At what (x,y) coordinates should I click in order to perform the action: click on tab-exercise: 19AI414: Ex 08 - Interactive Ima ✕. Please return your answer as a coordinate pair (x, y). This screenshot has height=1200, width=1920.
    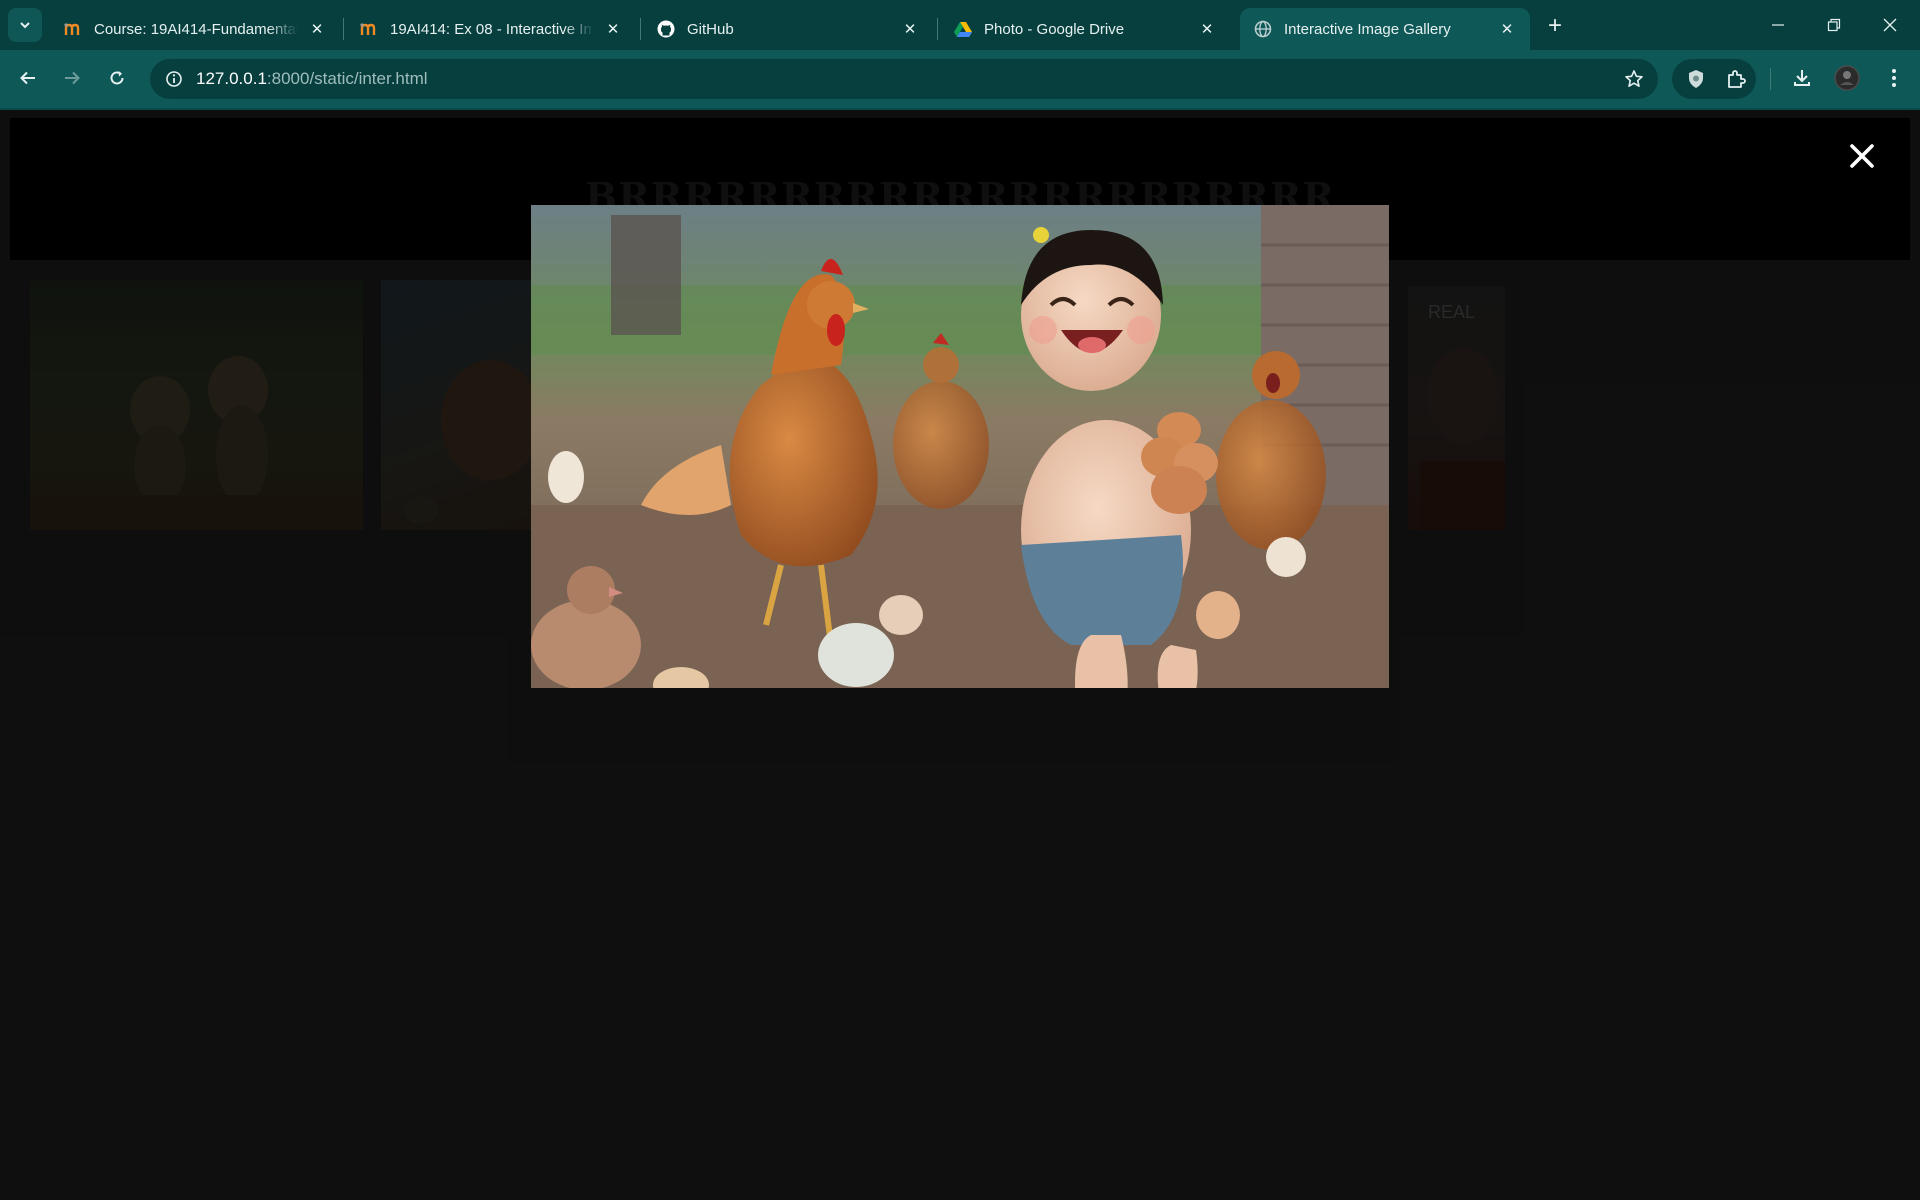
    Looking at the image, I should click on (491, 29).